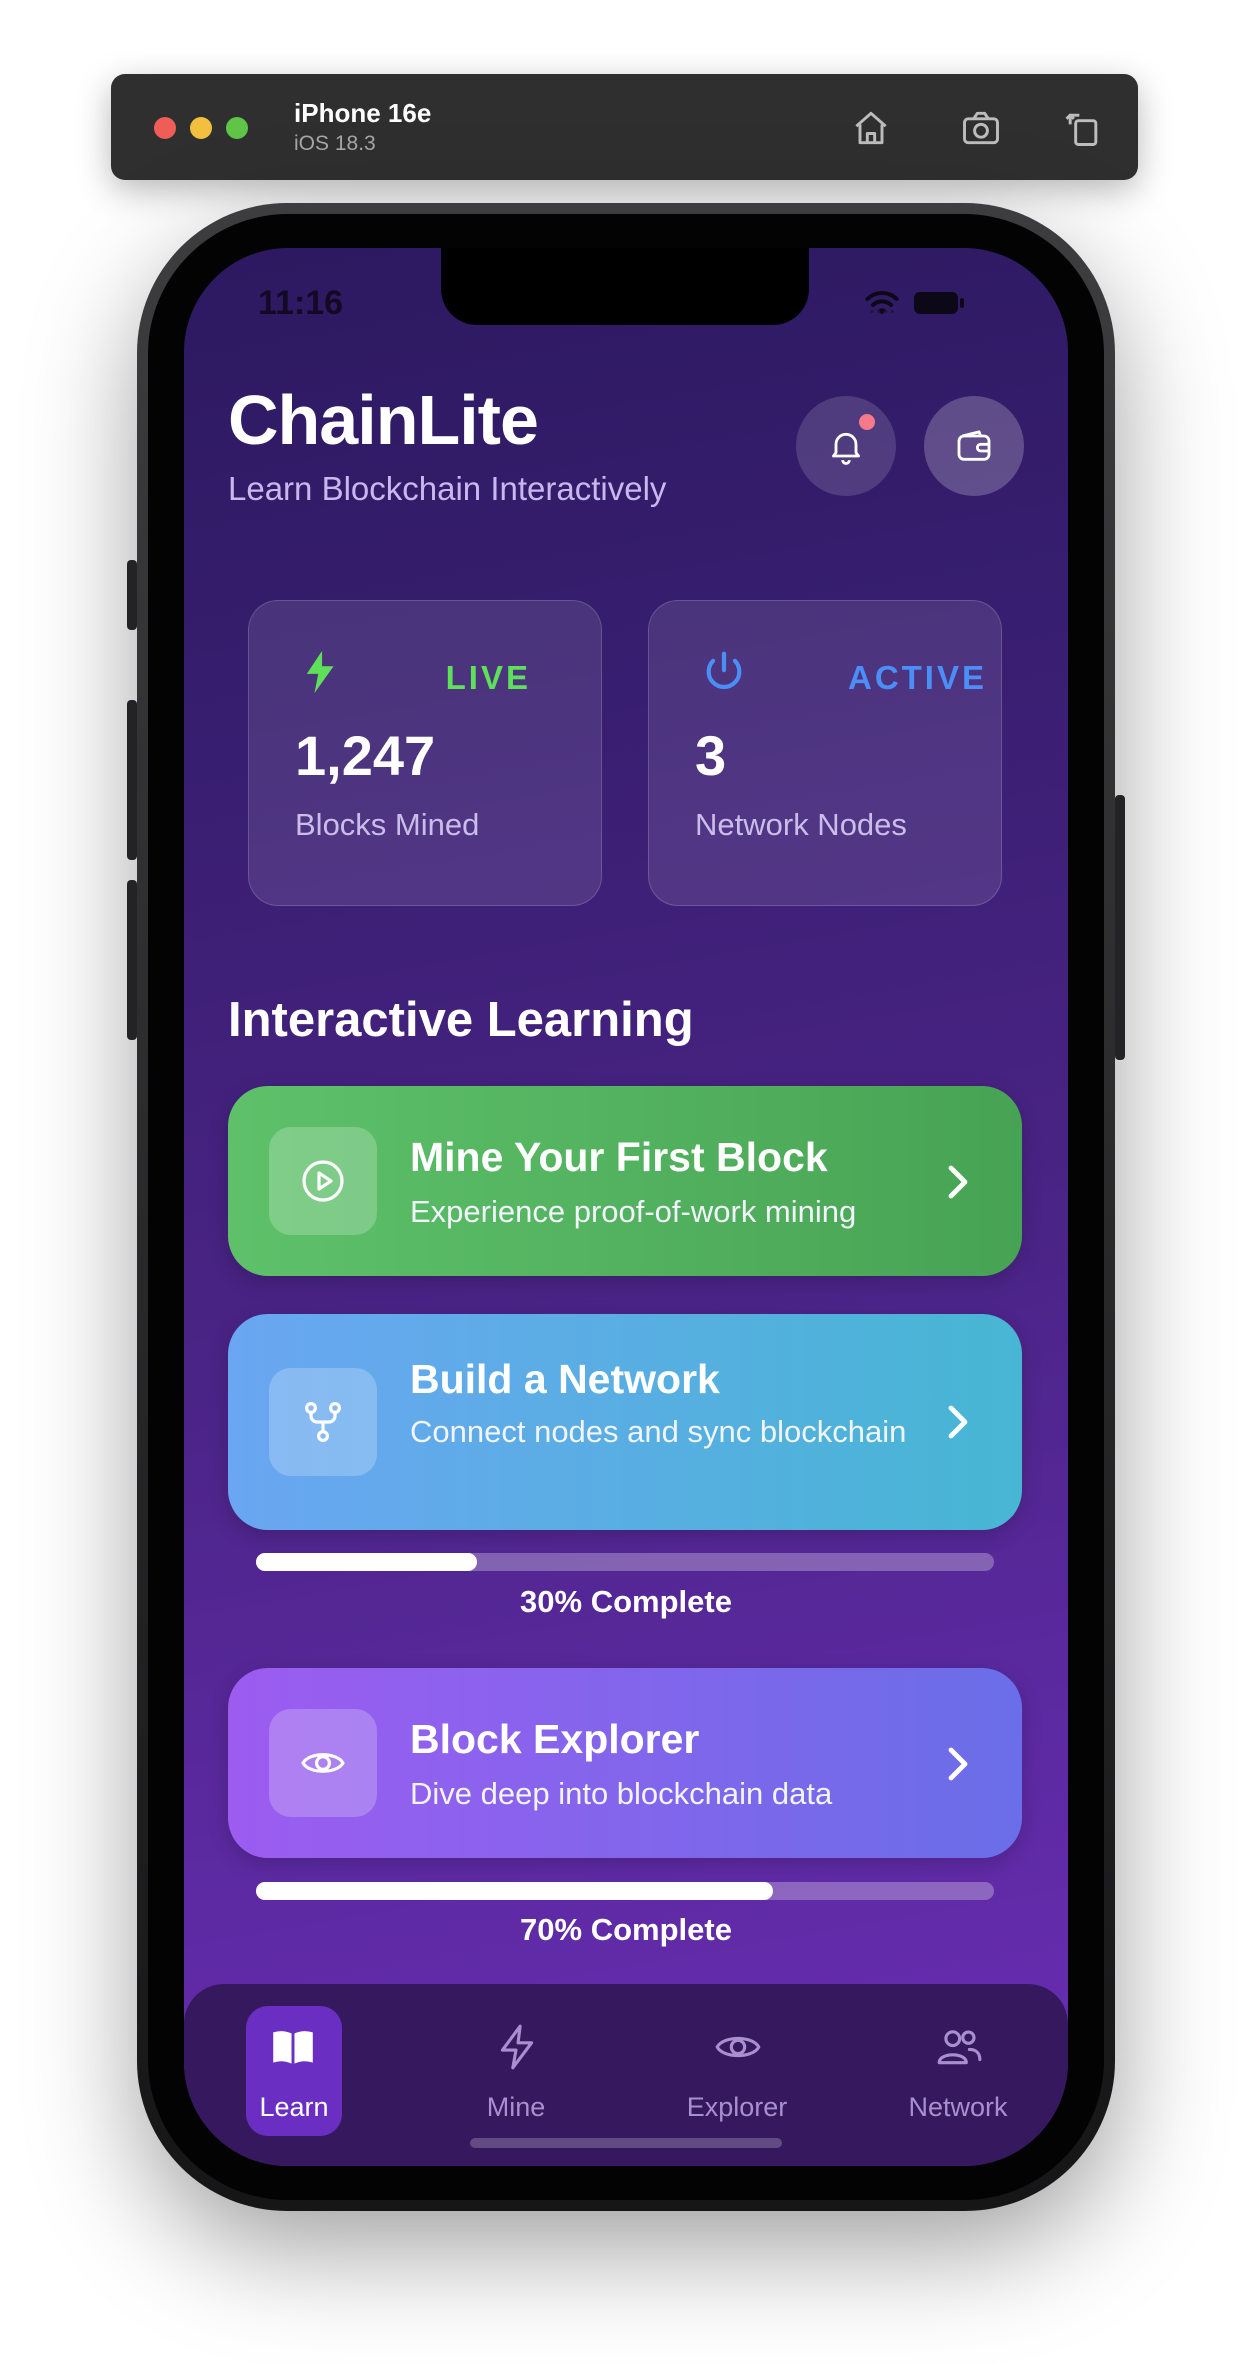 The image size is (1252, 2364). Describe the element at coordinates (447, 488) in the screenshot. I see `app-subtitle: Learn Blockchain Interactively` at that location.